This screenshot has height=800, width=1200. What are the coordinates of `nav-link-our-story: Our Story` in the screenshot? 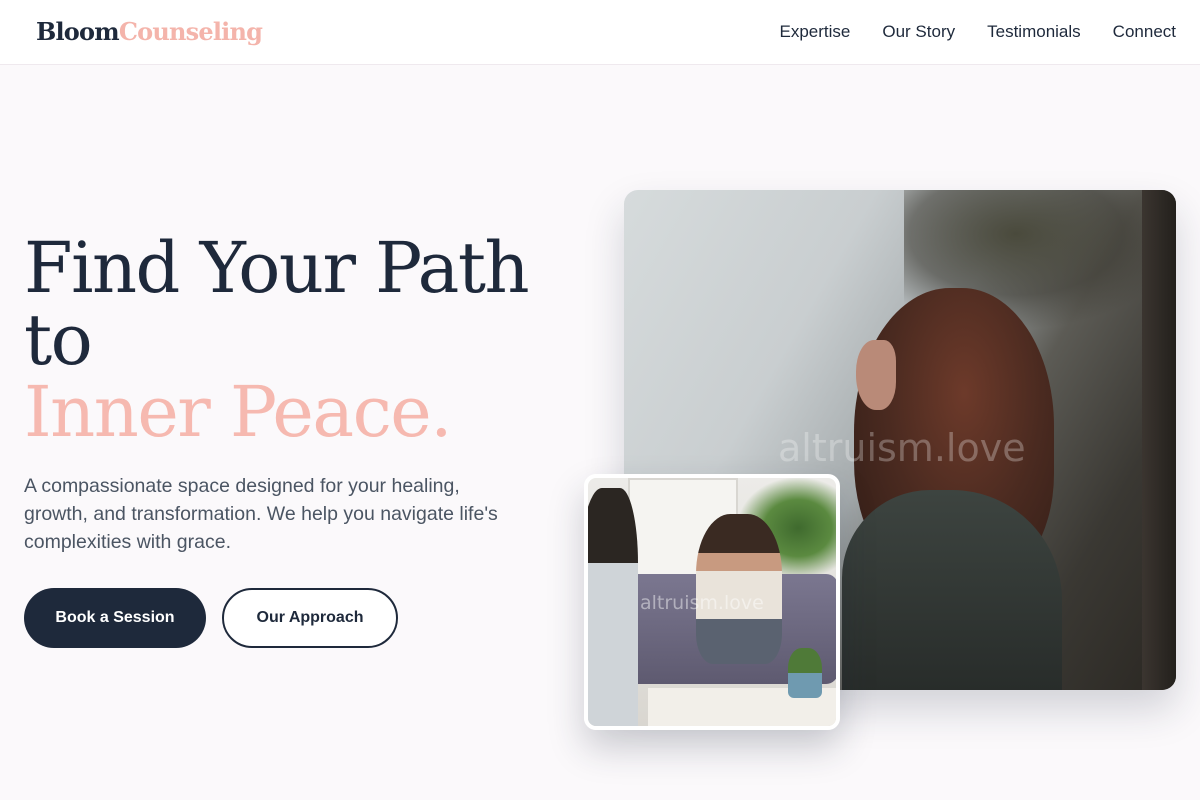 It's located at (918, 32).